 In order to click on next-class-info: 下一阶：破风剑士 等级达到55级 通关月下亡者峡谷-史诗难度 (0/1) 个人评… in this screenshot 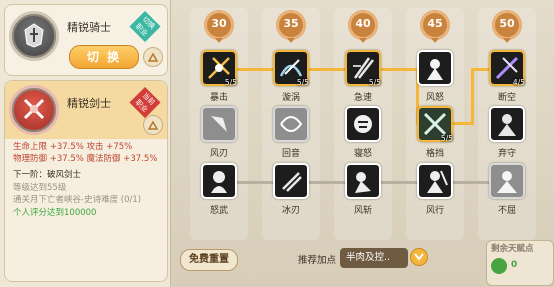, I will do `click(77, 194)`.